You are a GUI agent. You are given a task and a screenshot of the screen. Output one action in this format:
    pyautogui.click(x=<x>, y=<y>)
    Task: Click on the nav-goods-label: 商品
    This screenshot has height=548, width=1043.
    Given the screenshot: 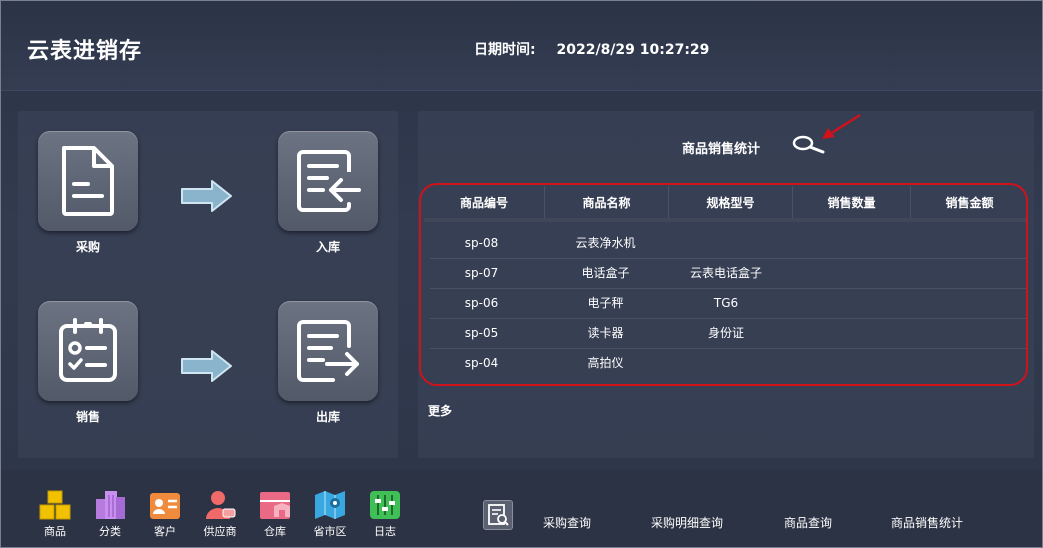 What is the action you would take?
    pyautogui.click(x=55, y=531)
    